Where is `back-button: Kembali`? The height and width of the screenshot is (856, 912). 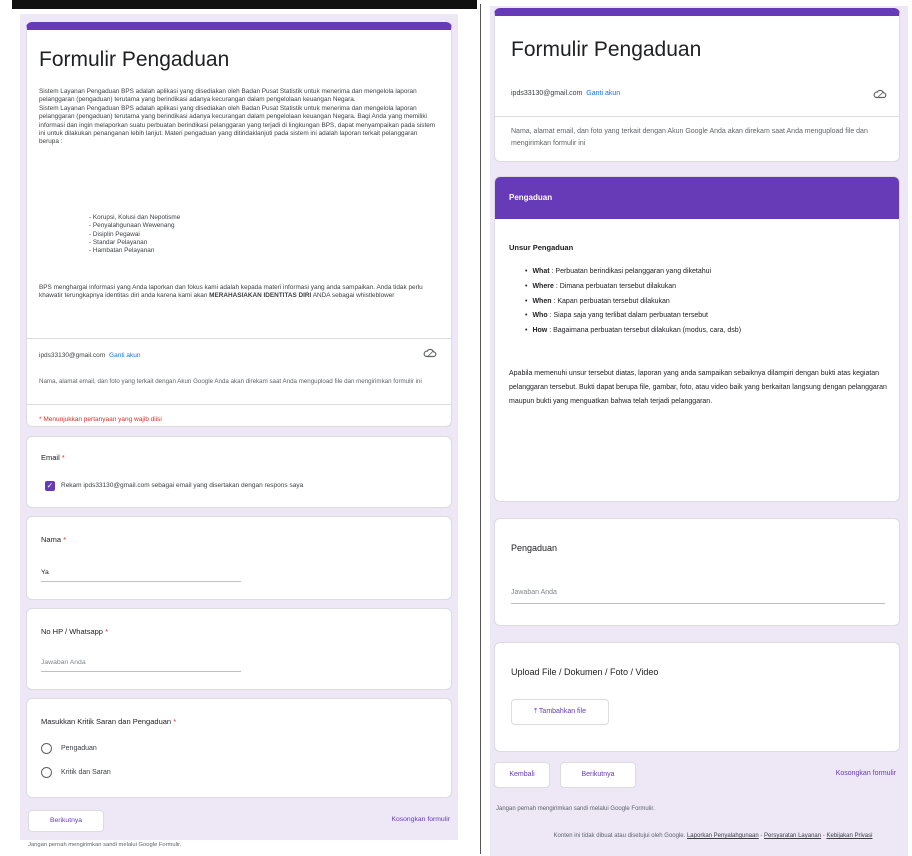 back-button: Kembali is located at coordinates (522, 775).